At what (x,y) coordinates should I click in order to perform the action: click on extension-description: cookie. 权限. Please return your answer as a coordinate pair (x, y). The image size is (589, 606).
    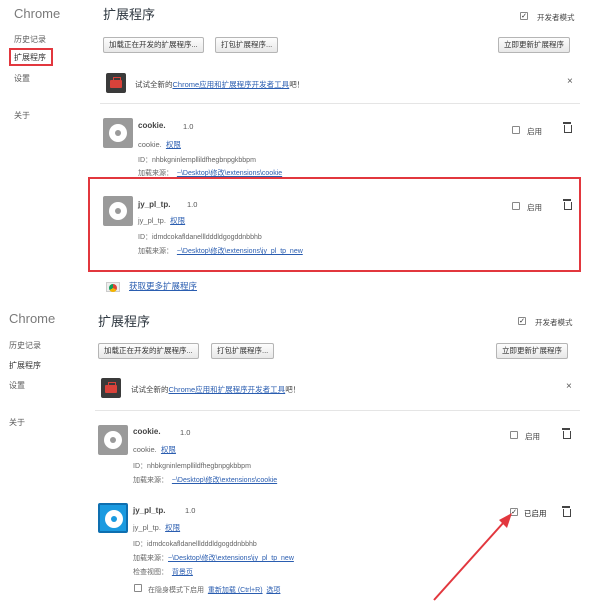
    Looking at the image, I should click on (159, 144).